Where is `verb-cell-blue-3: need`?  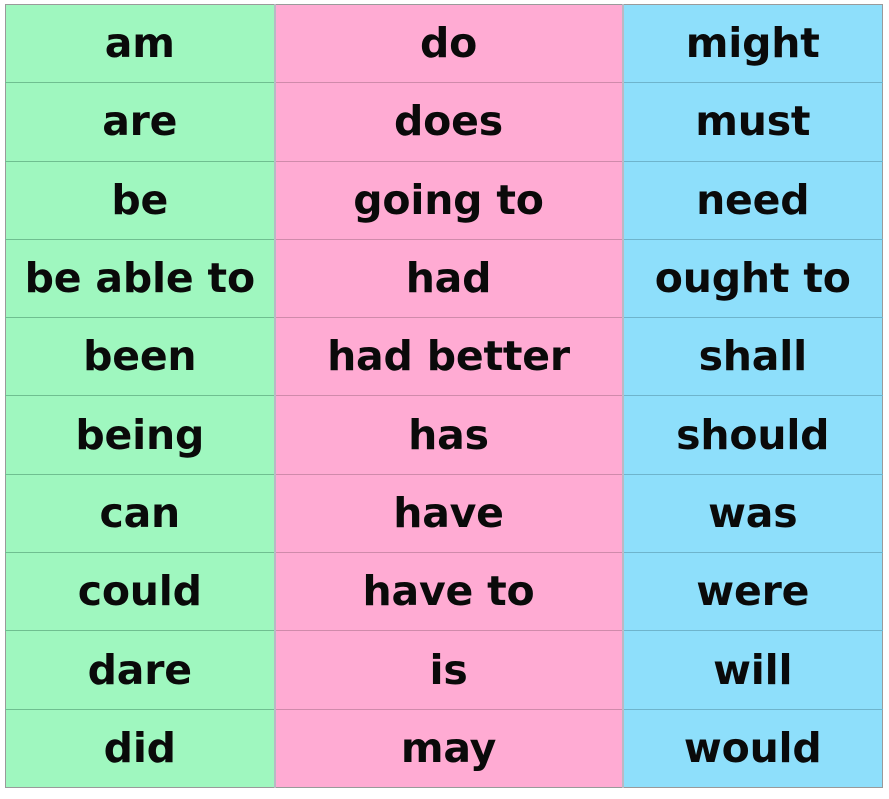
verb-cell-blue-3: need is located at coordinates (752, 200).